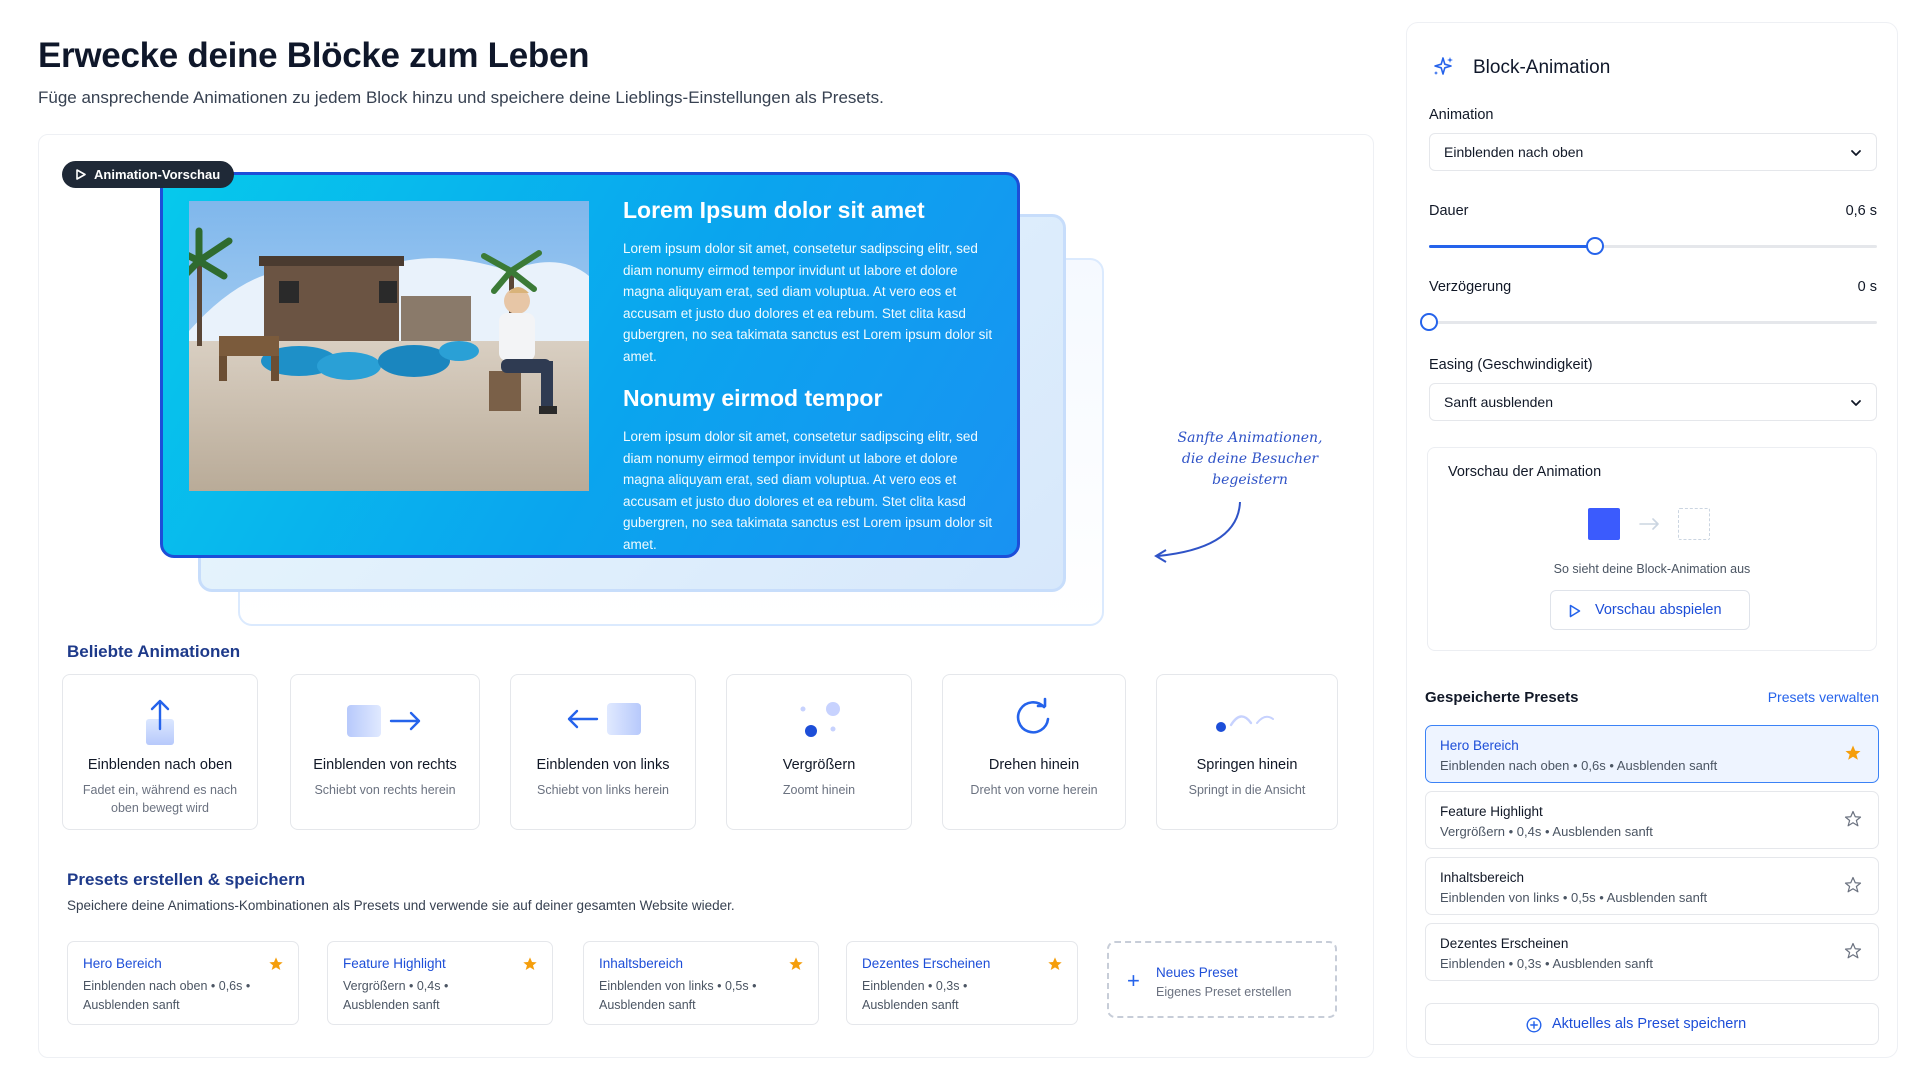  What do you see at coordinates (1546, 831) in the screenshot?
I see `saved-preset-desc: Vergrößern • 0,4s • Ausblenden sanft` at bounding box center [1546, 831].